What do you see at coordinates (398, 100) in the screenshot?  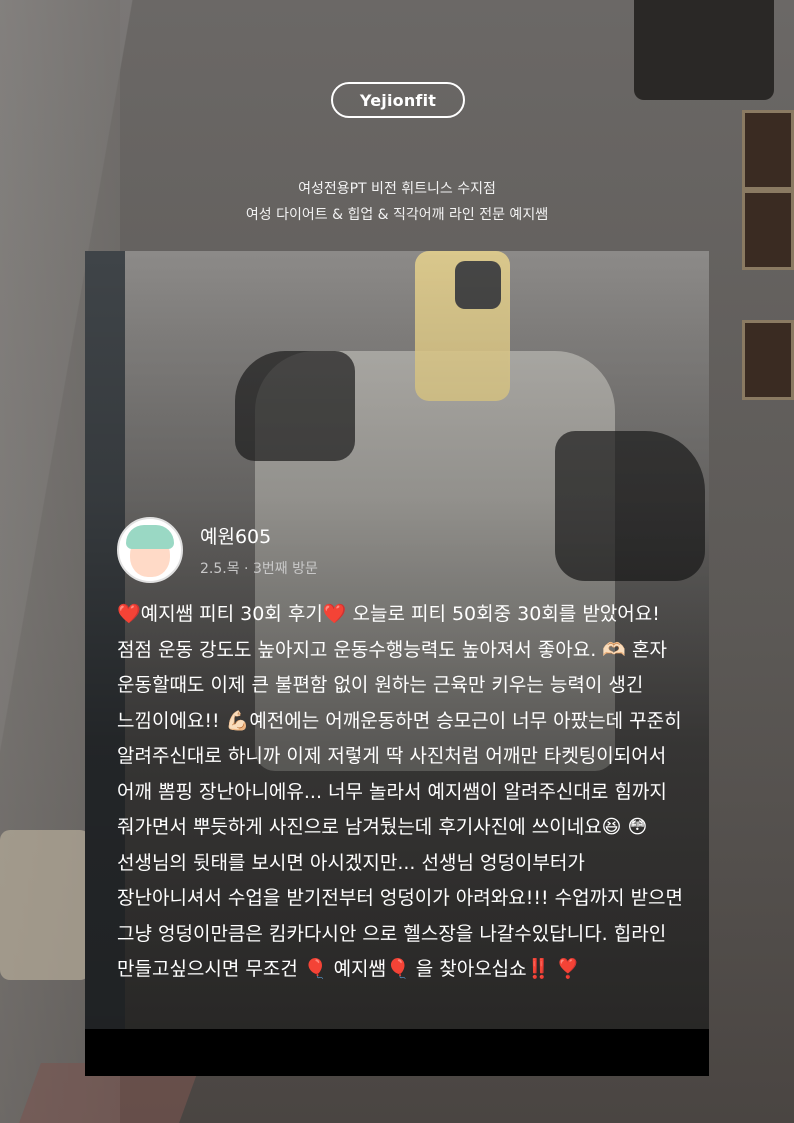 I see `brand-logo: Yejionfit` at bounding box center [398, 100].